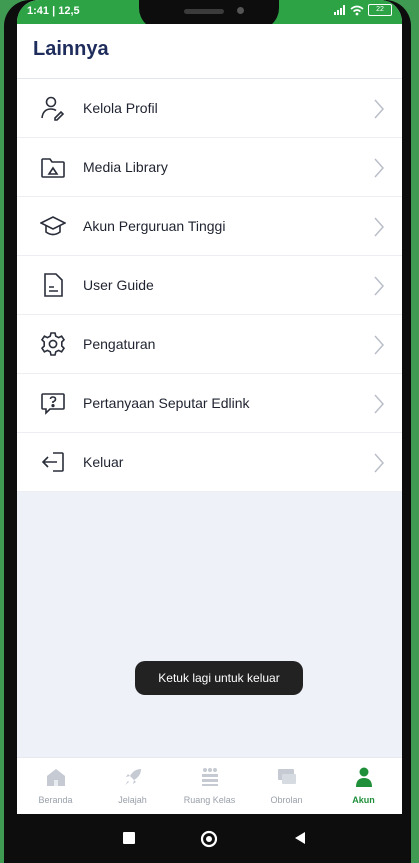 This screenshot has width=419, height=863. Describe the element at coordinates (119, 344) in the screenshot. I see `menu-label: Pengaturan` at that location.